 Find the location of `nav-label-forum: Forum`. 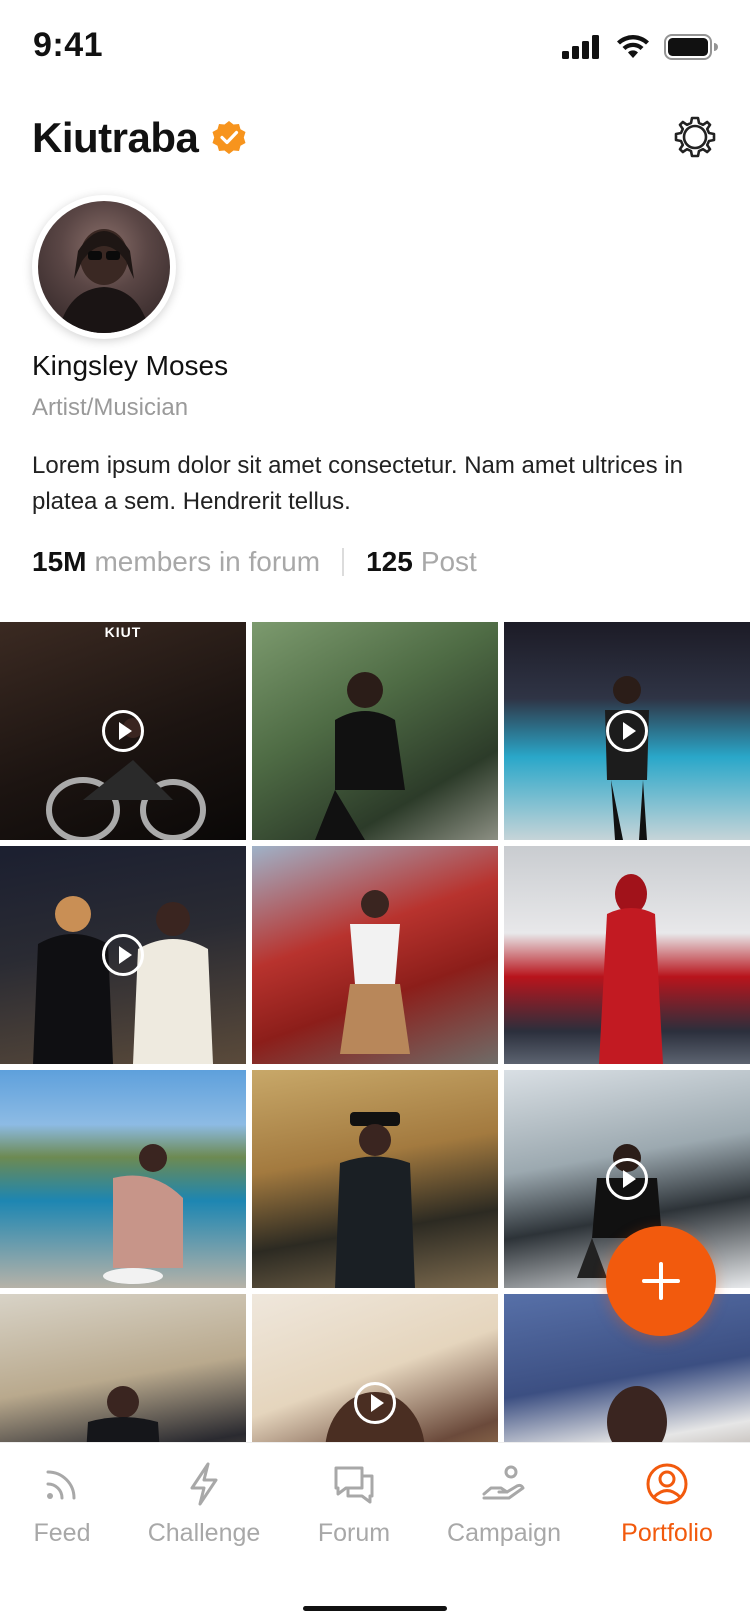

nav-label-forum: Forum is located at coordinates (354, 1533).